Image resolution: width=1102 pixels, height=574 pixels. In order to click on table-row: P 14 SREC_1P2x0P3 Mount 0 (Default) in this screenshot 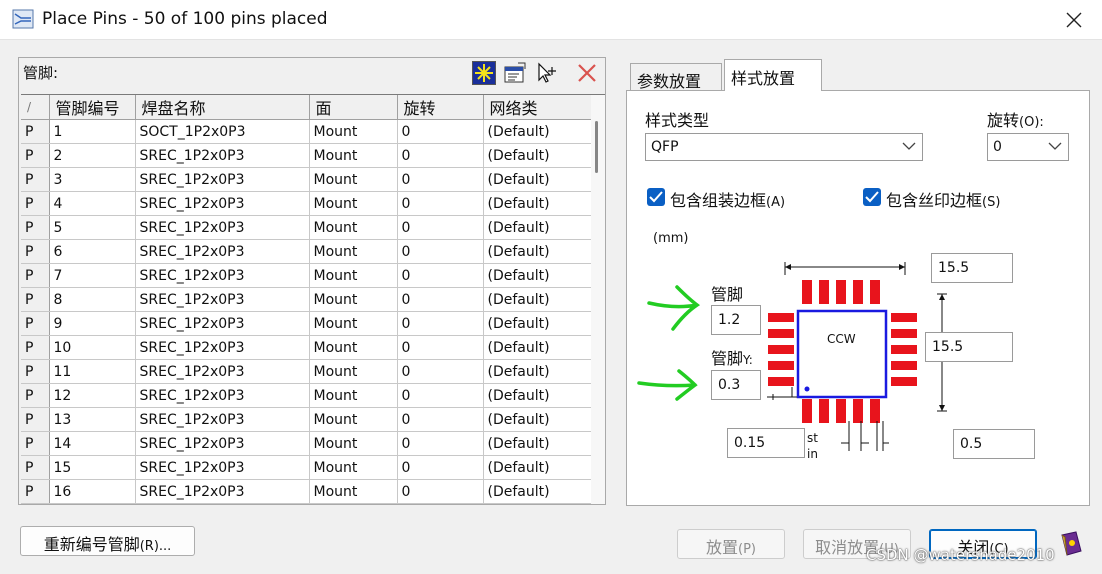, I will do `click(306, 443)`.